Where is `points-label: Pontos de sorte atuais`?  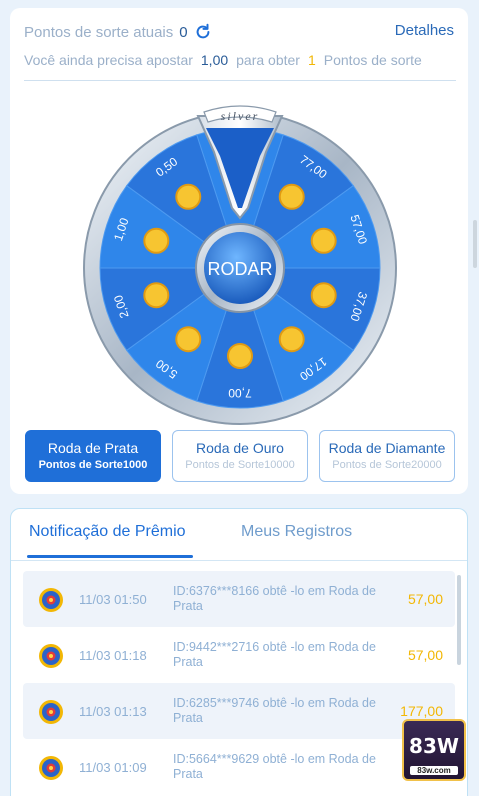
points-label: Pontos de sorte atuais is located at coordinates (99, 32).